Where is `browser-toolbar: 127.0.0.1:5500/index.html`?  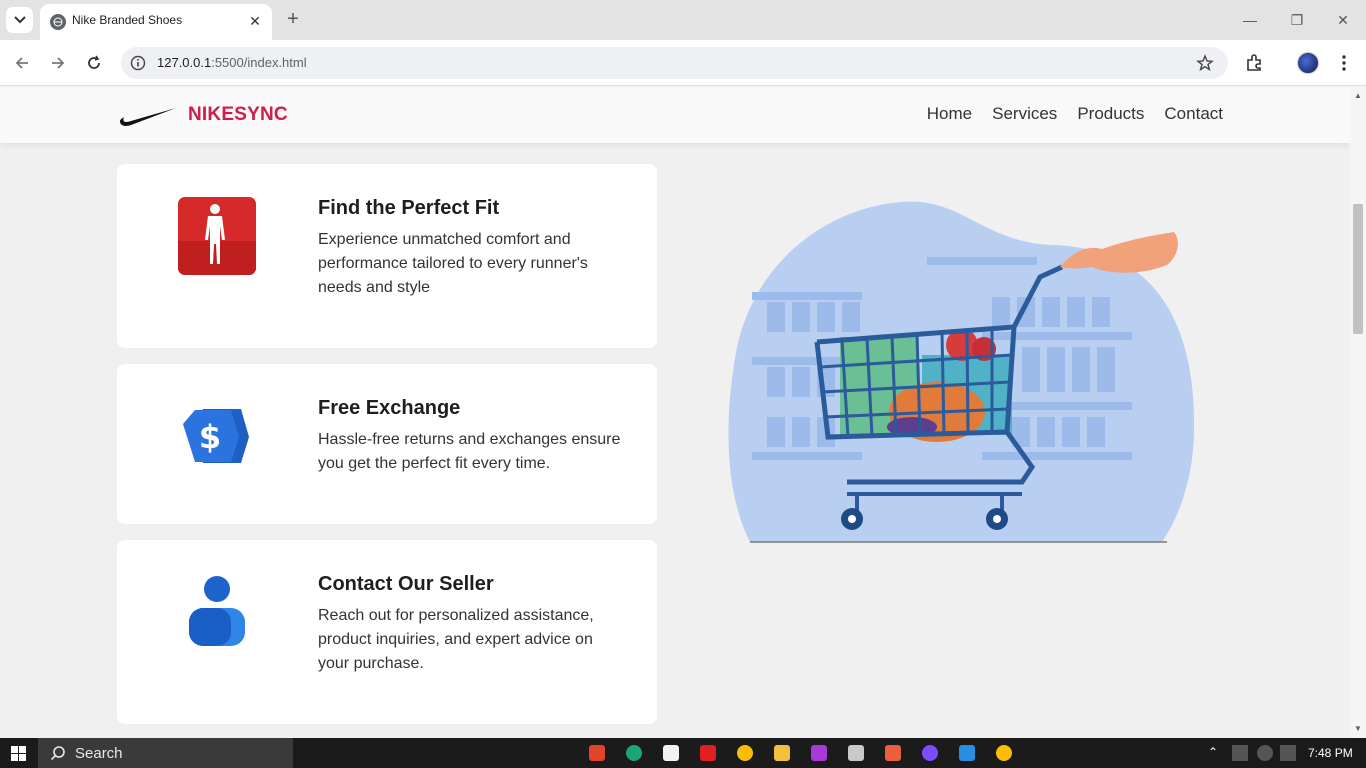
browser-toolbar: 127.0.0.1:5500/index.html is located at coordinates (683, 63).